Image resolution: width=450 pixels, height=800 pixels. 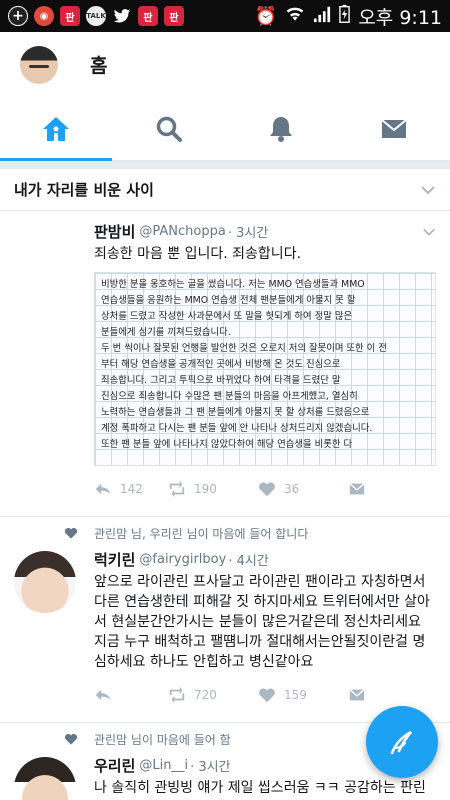 What do you see at coordinates (114, 559) in the screenshot?
I see `display-name: 럭키린` at bounding box center [114, 559].